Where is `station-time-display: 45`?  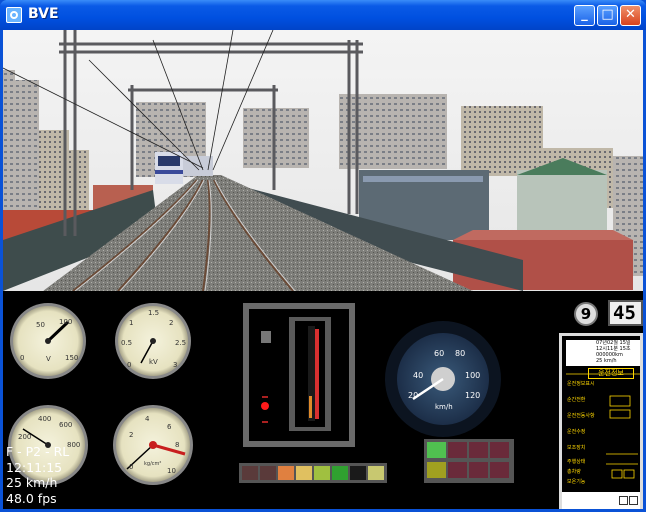
station-time-display: 45 is located at coordinates (625, 313).